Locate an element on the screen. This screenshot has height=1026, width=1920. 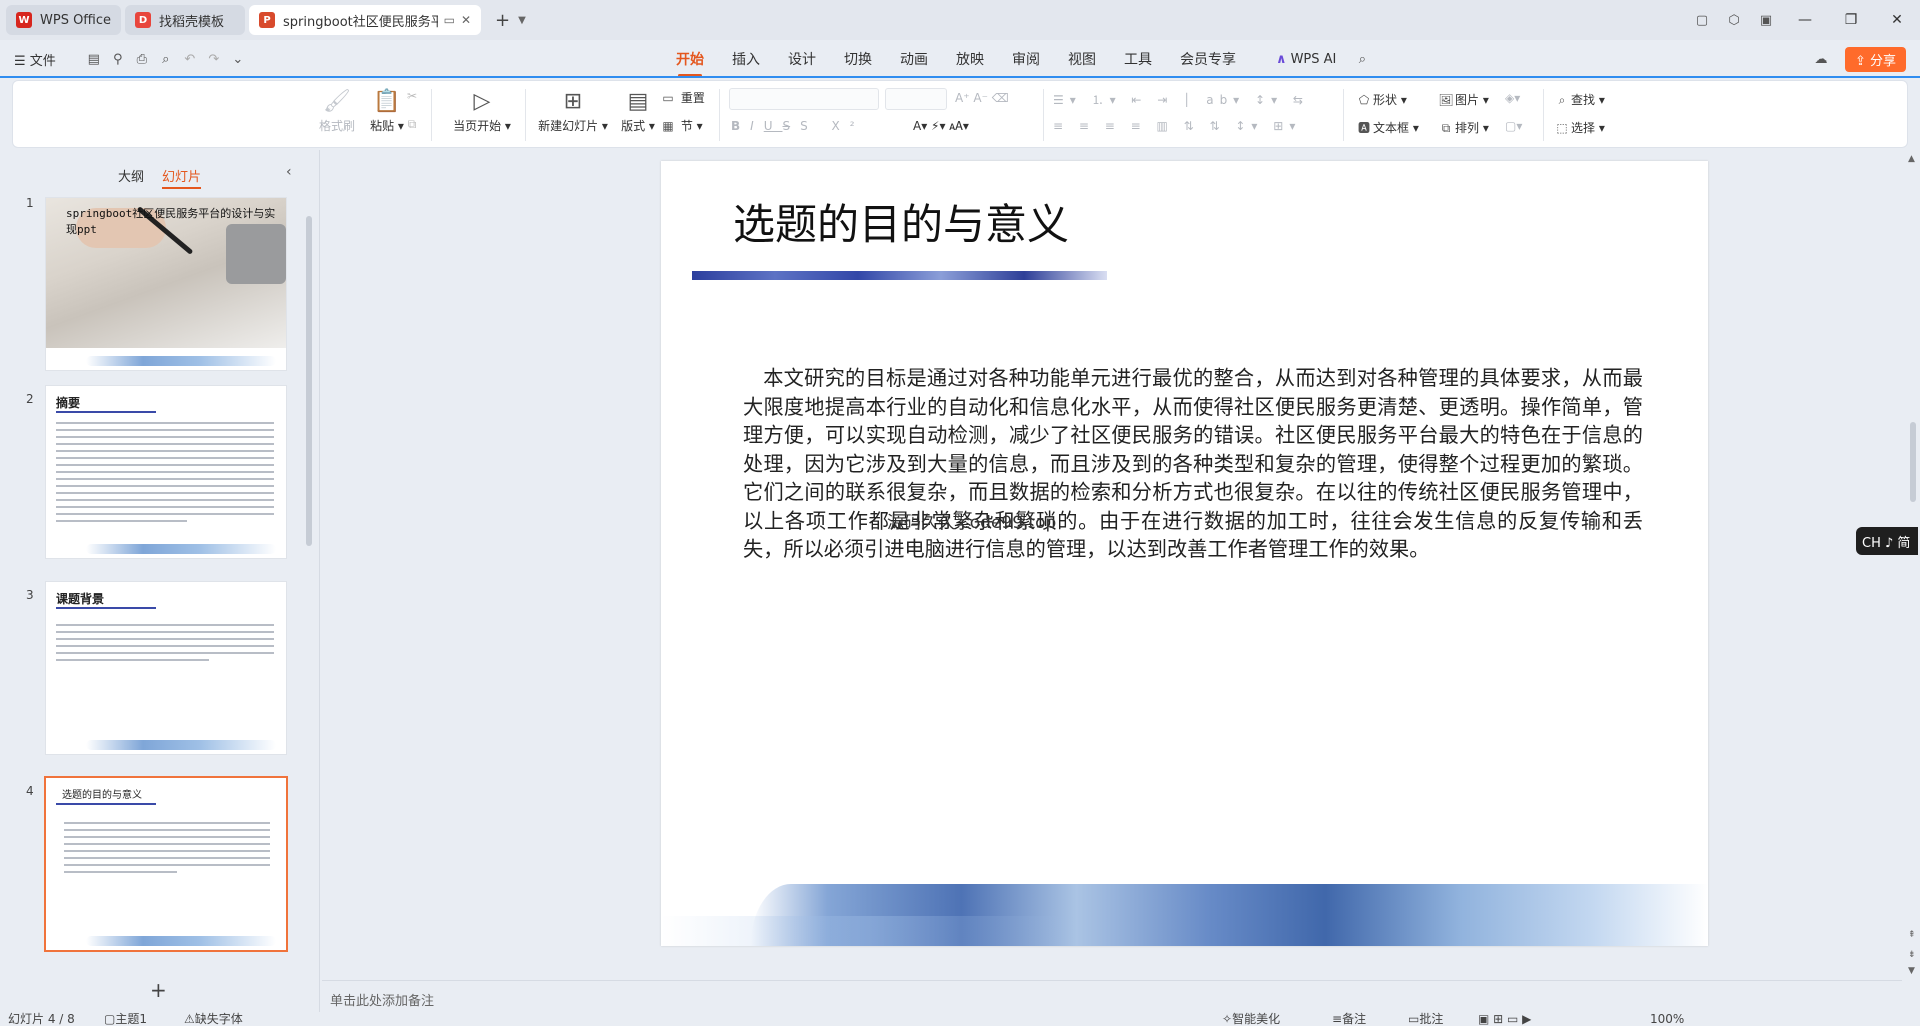
tab-tools: 工具 is located at coordinates (1138, 59).